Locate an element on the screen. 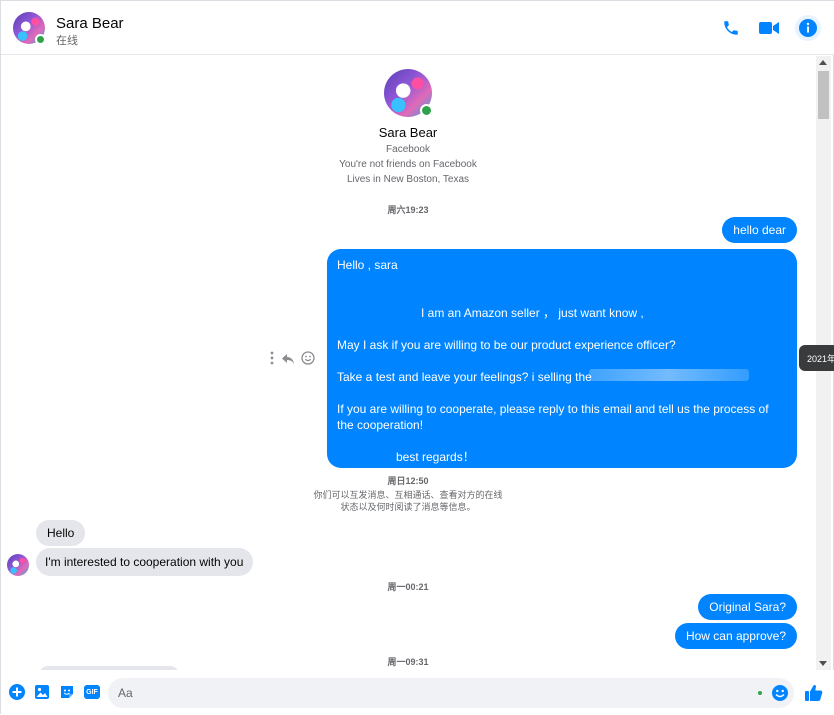  scroll-up-arrow is located at coordinates (823, 62).